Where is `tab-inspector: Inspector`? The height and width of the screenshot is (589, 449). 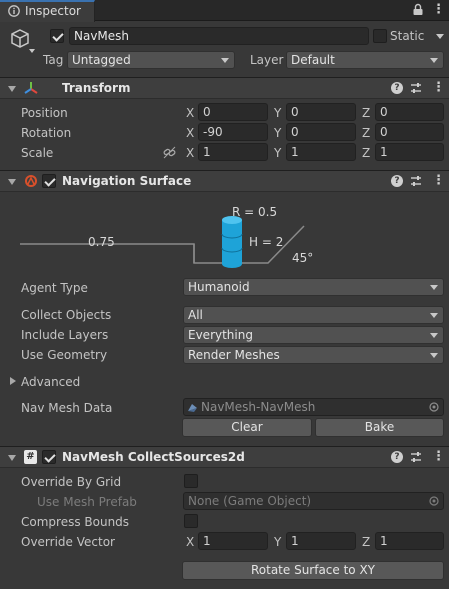 tab-inspector: Inspector is located at coordinates (47, 11).